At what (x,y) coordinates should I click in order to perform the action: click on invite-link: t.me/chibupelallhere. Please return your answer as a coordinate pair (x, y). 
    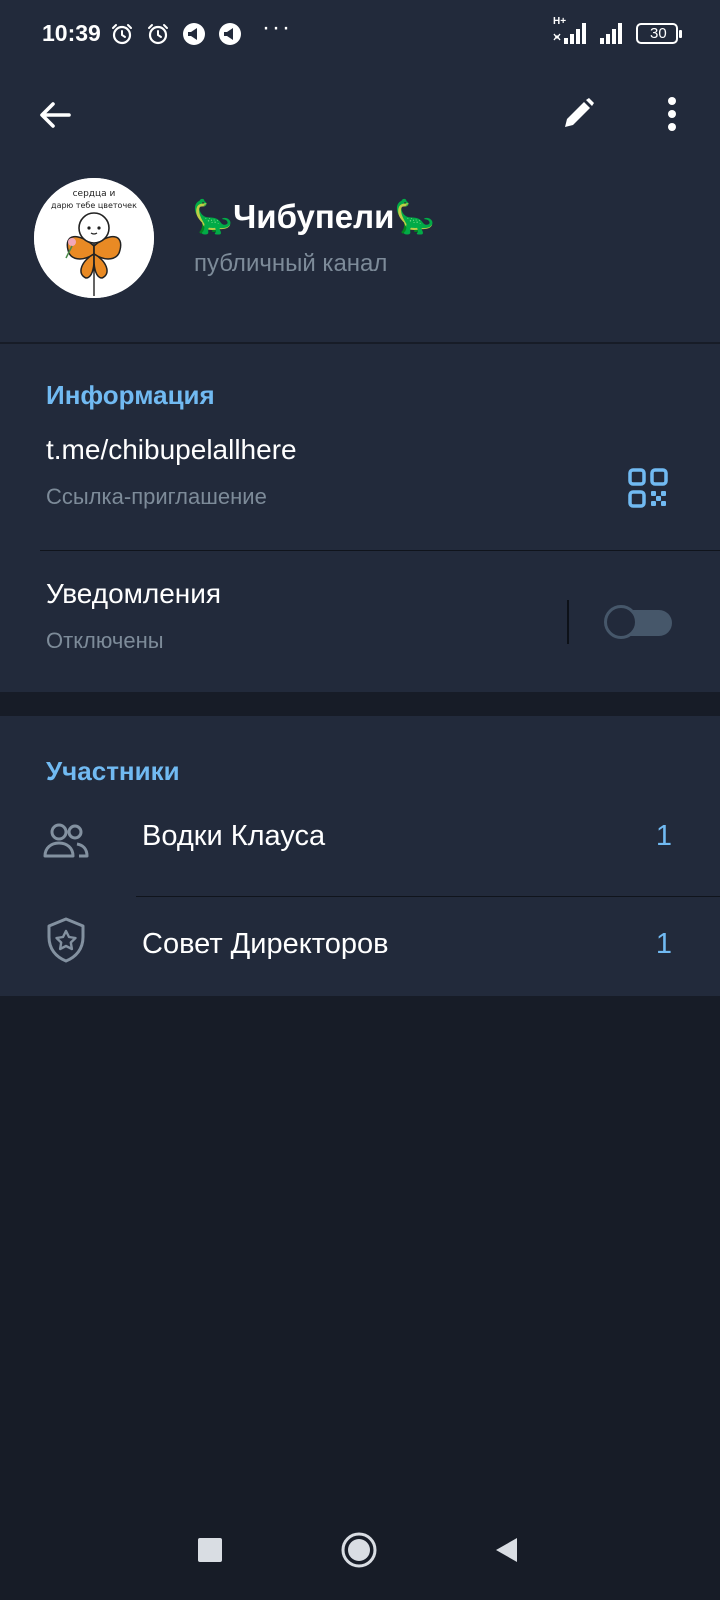
    Looking at the image, I should click on (171, 449).